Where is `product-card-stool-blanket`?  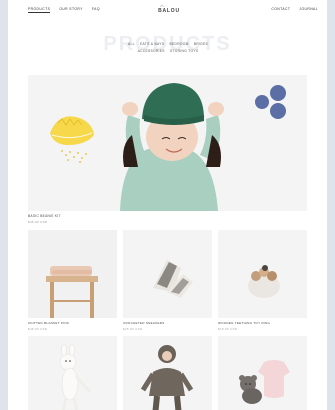
product-card-stool-blanket is located at coordinates (72, 274).